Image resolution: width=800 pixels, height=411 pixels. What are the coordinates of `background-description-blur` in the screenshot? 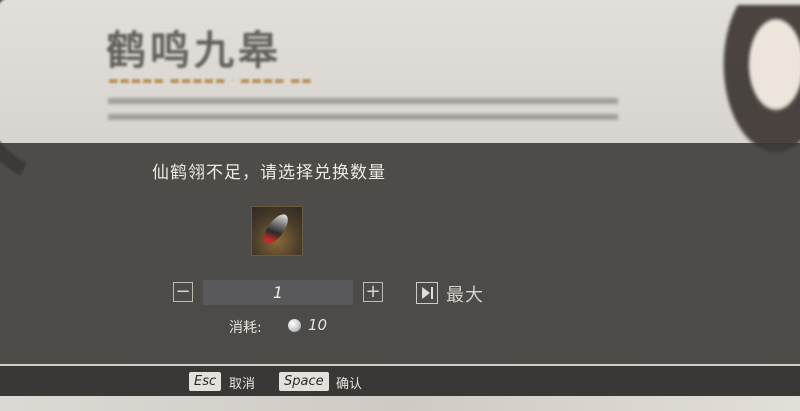 It's located at (363, 114).